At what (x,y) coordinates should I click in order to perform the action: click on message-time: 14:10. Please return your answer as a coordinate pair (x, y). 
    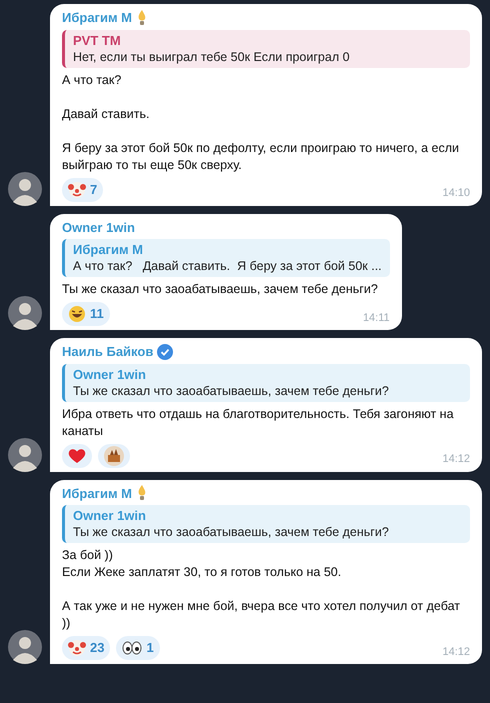
    Looking at the image, I should click on (456, 193).